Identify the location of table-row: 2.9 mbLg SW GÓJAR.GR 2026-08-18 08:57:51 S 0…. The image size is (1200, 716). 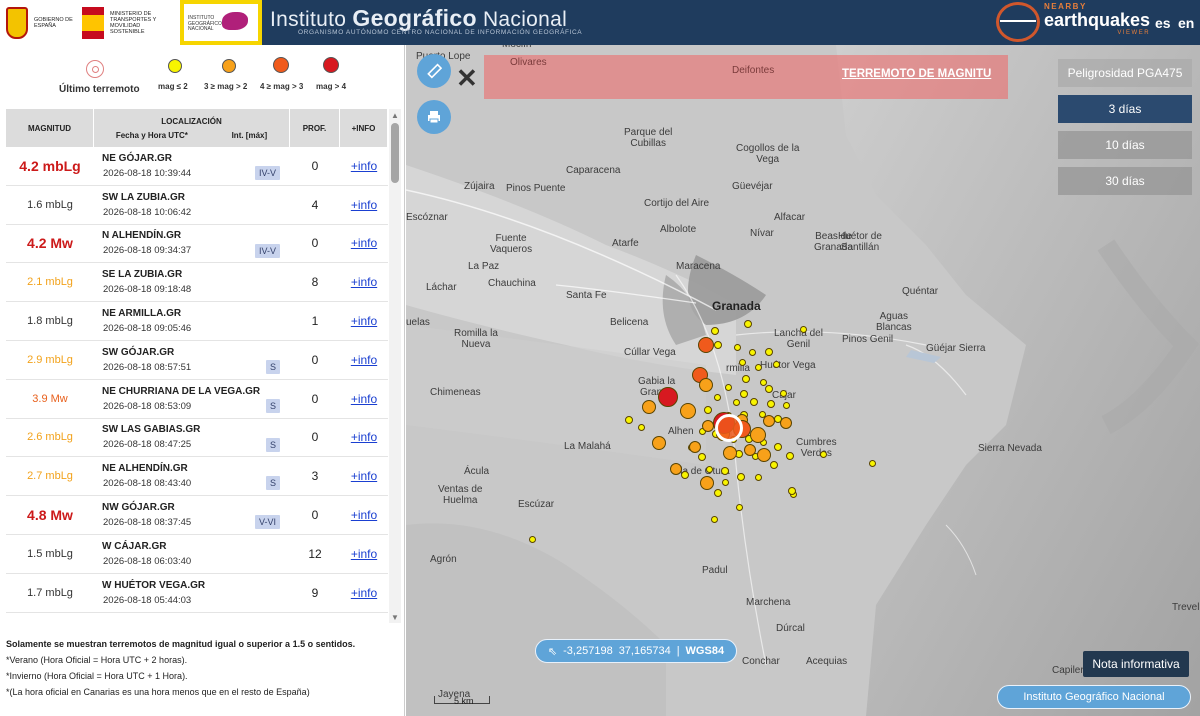
(197, 360).